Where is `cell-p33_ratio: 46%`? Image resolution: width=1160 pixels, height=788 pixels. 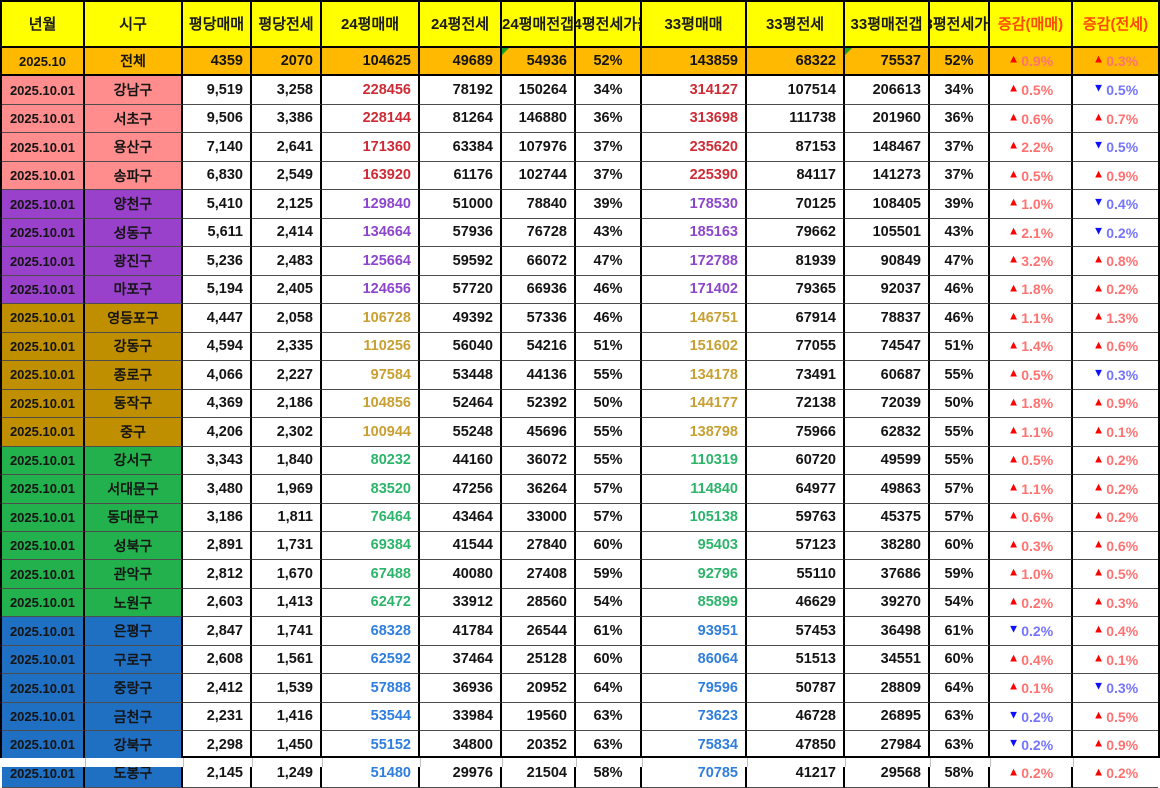 cell-p33_ratio: 46% is located at coordinates (960, 290).